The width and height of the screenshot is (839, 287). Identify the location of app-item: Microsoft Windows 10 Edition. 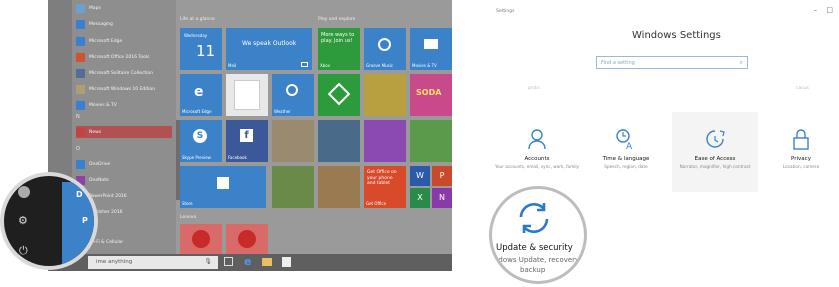
(115, 89).